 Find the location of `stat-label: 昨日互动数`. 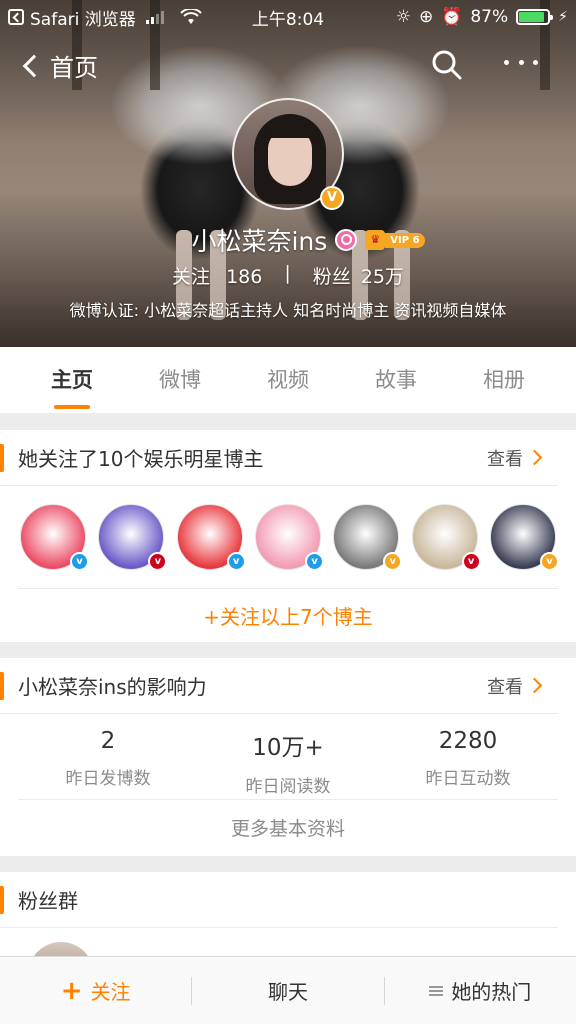

stat-label: 昨日互动数 is located at coordinates (468, 779).